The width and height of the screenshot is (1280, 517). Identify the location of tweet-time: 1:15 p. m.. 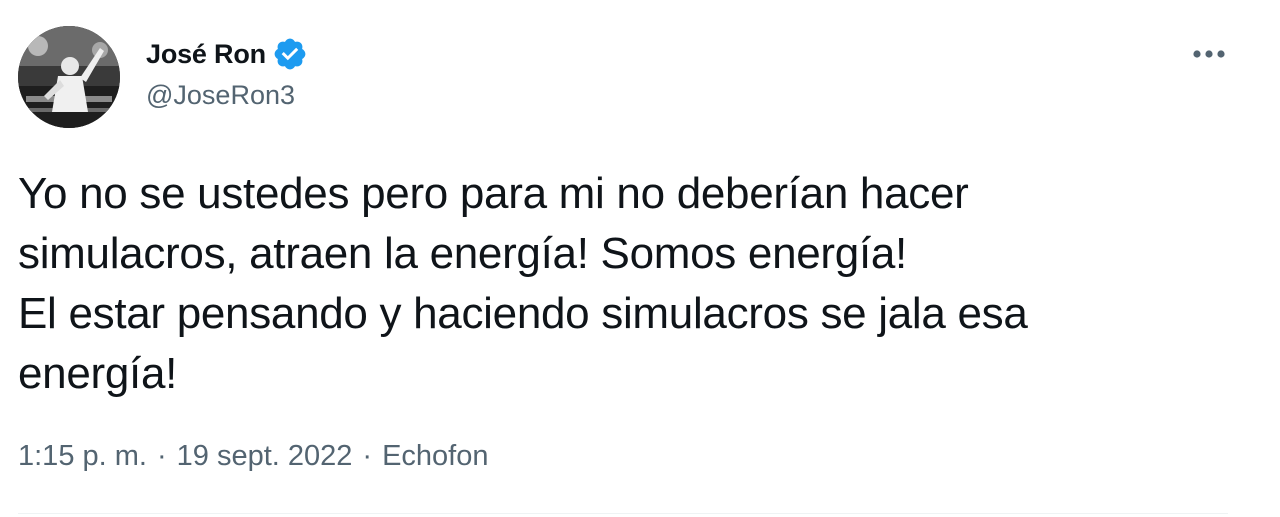
(82, 456).